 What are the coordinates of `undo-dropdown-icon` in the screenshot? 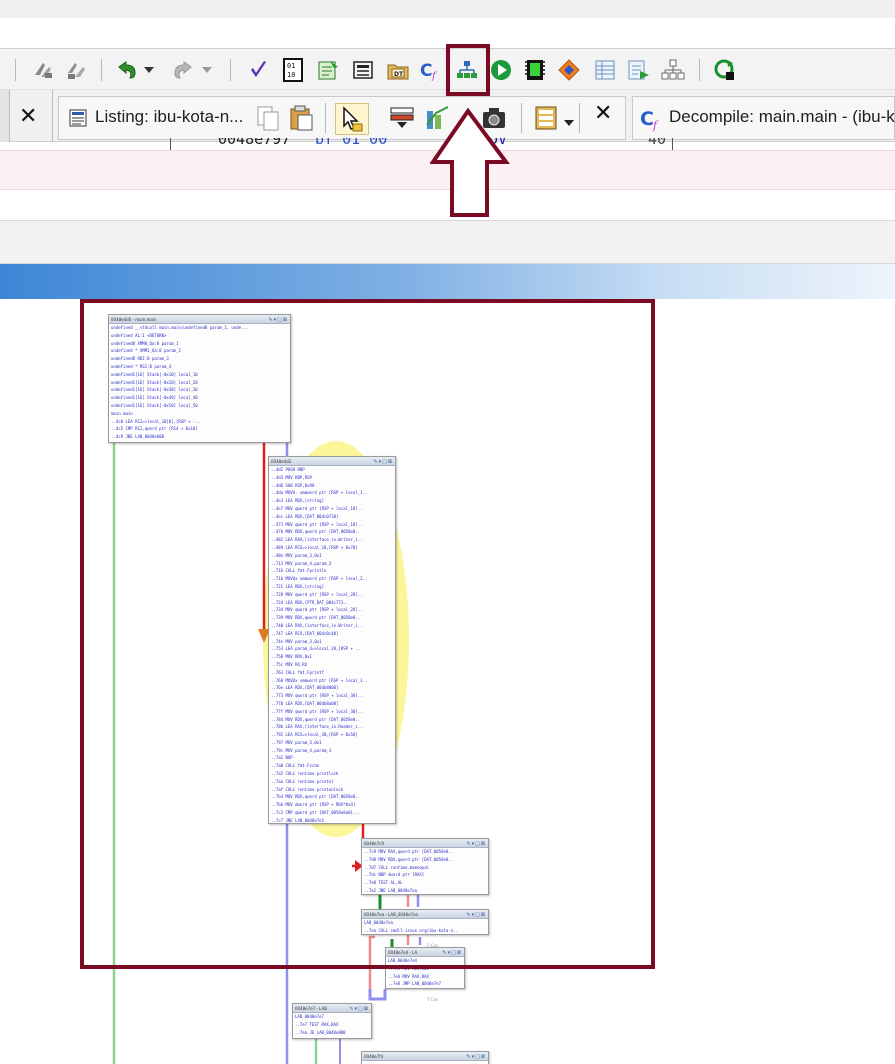 It's located at (149, 70).